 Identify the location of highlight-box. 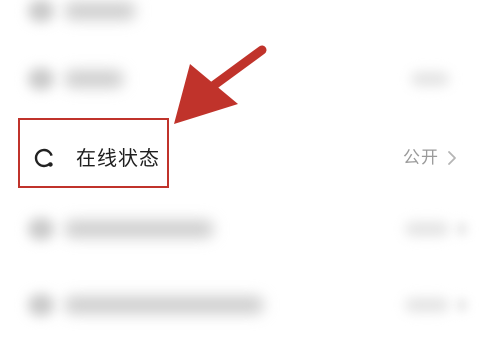
(93, 153).